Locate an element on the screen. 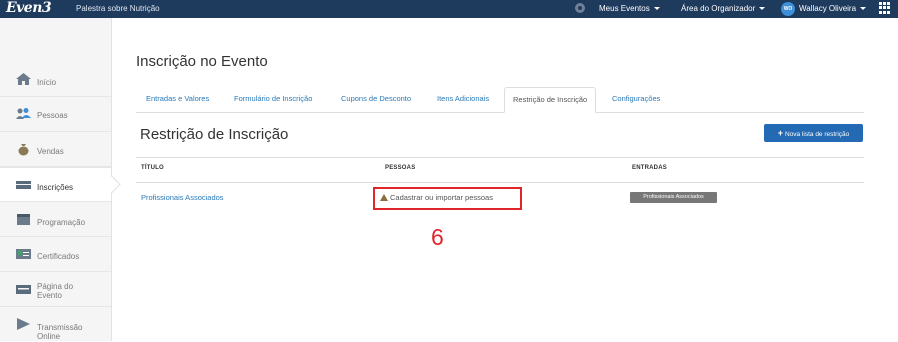 This screenshot has width=898, height=342. notification-icon is located at coordinates (580, 8).